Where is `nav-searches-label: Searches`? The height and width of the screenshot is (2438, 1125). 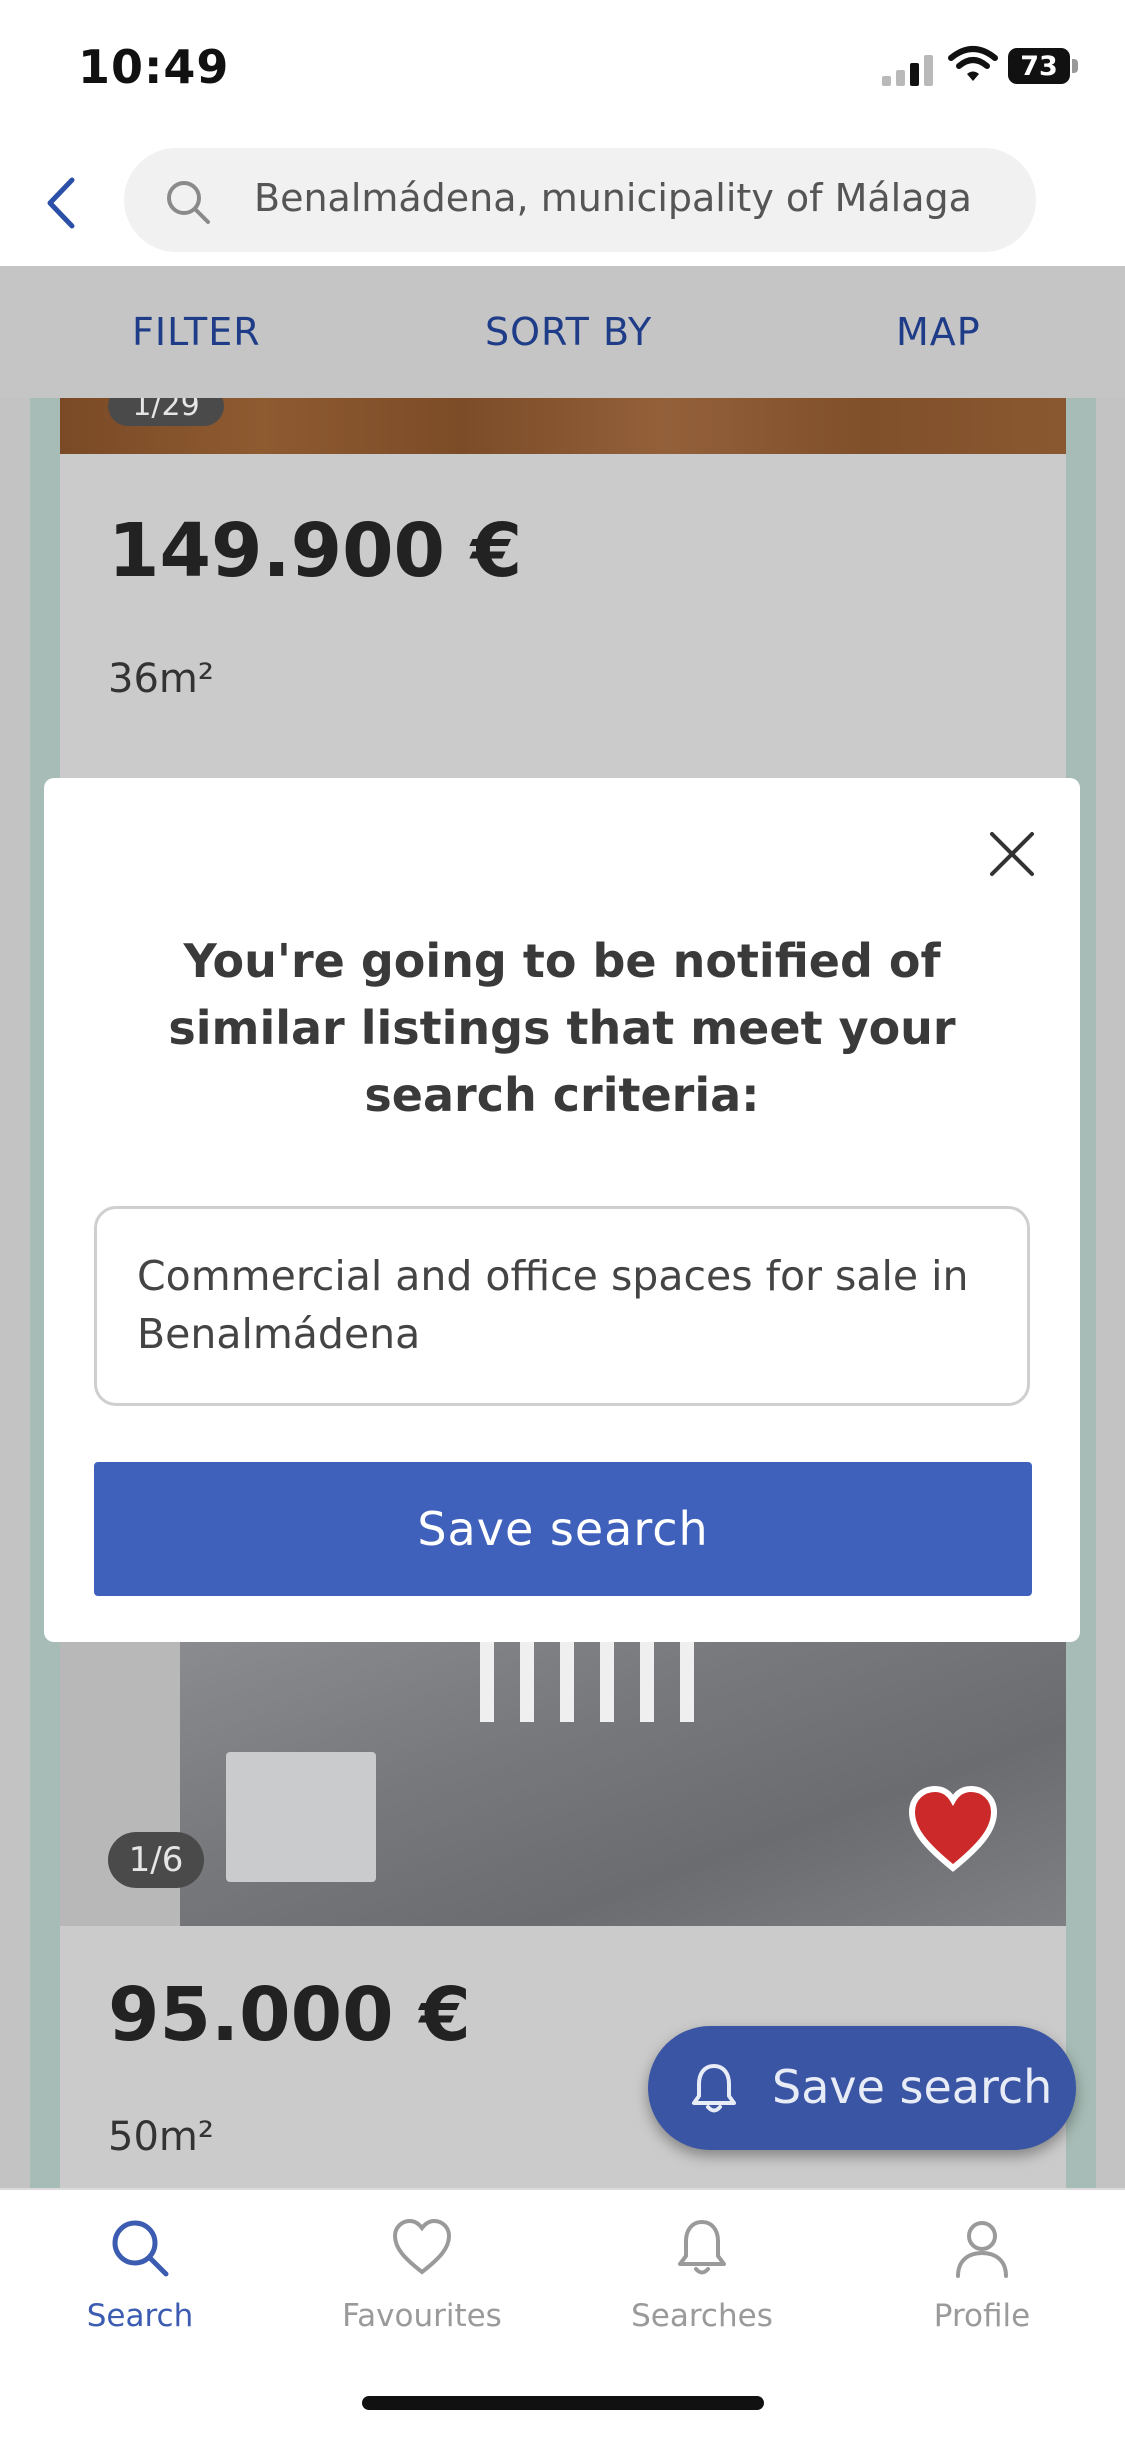
nav-searches-label: Searches is located at coordinates (702, 2316).